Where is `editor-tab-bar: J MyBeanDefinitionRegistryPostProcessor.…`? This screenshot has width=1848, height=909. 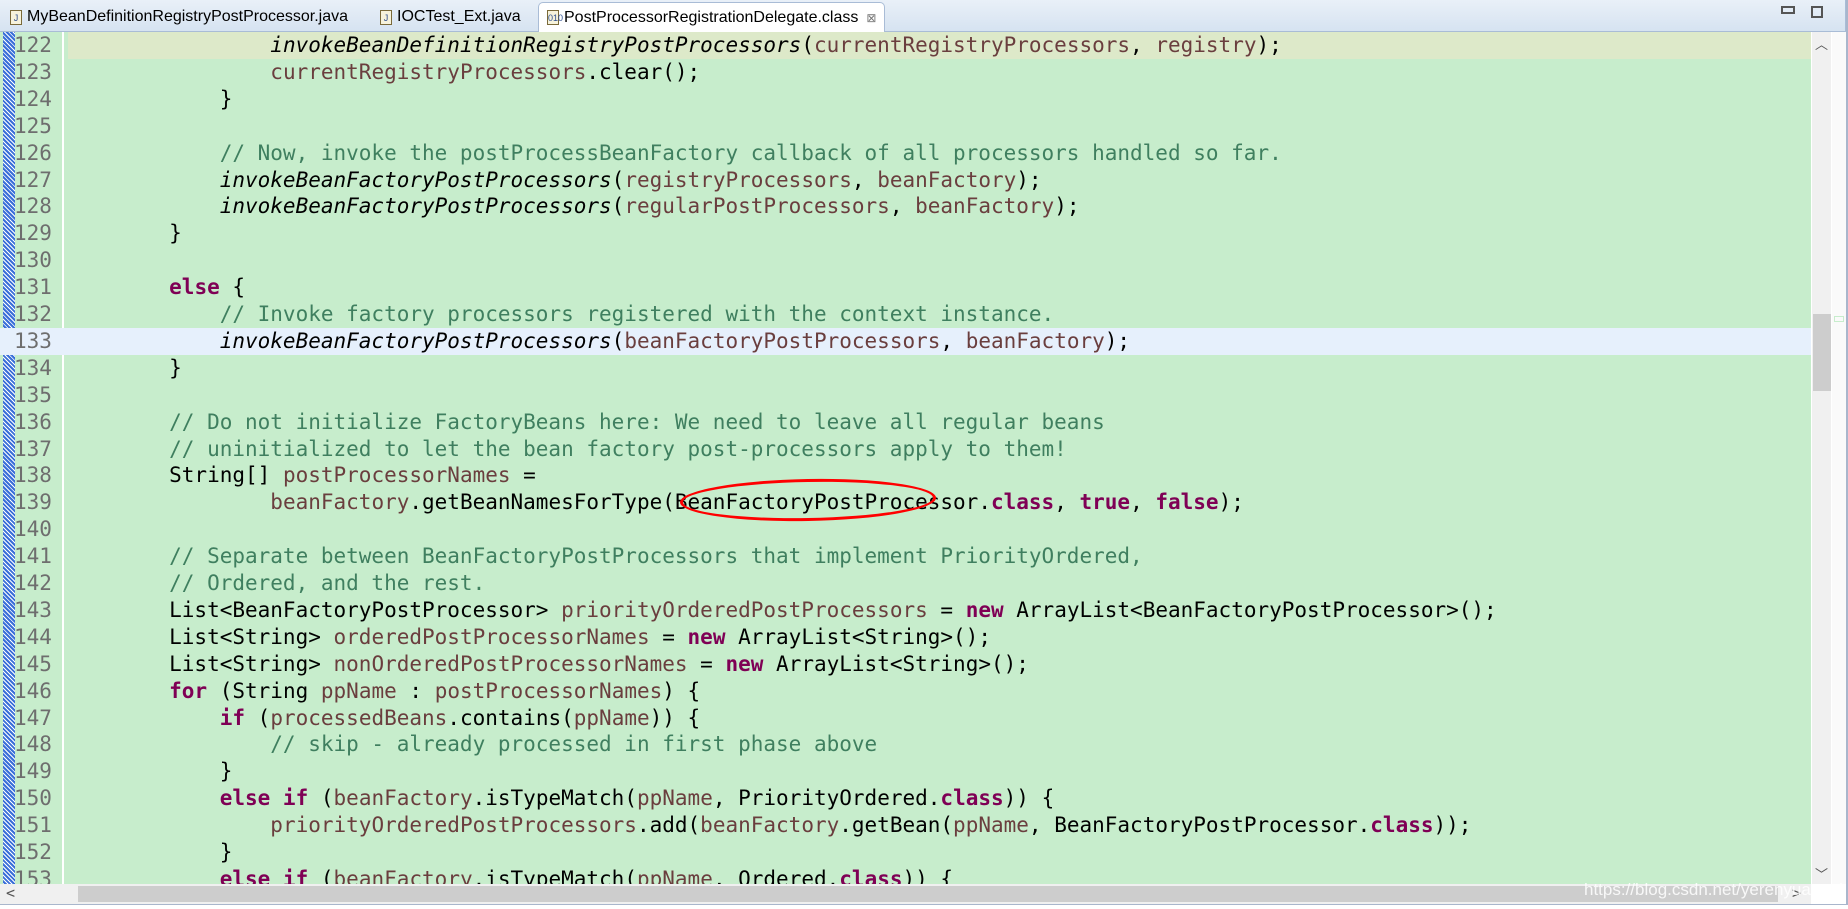
editor-tab-bar: J MyBeanDefinitionRegistryPostProcessor.… is located at coordinates (923, 16).